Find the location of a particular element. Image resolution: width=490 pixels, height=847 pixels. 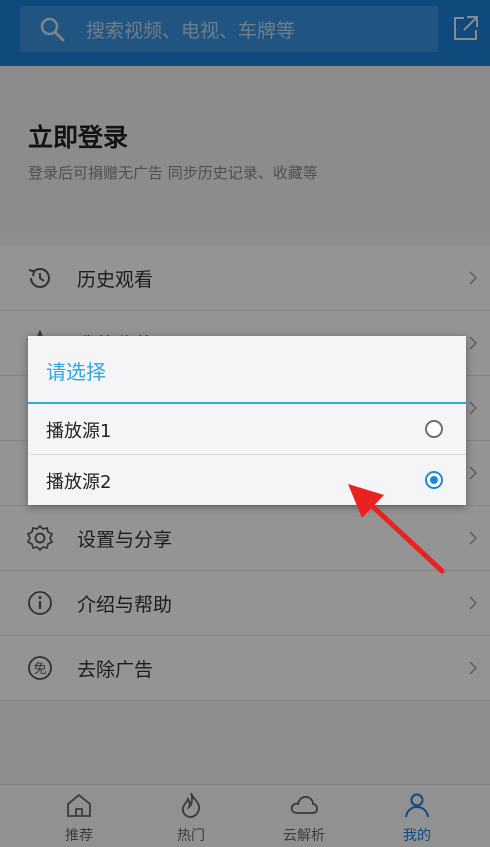

option-source-1: 播放源1 is located at coordinates (247, 429).